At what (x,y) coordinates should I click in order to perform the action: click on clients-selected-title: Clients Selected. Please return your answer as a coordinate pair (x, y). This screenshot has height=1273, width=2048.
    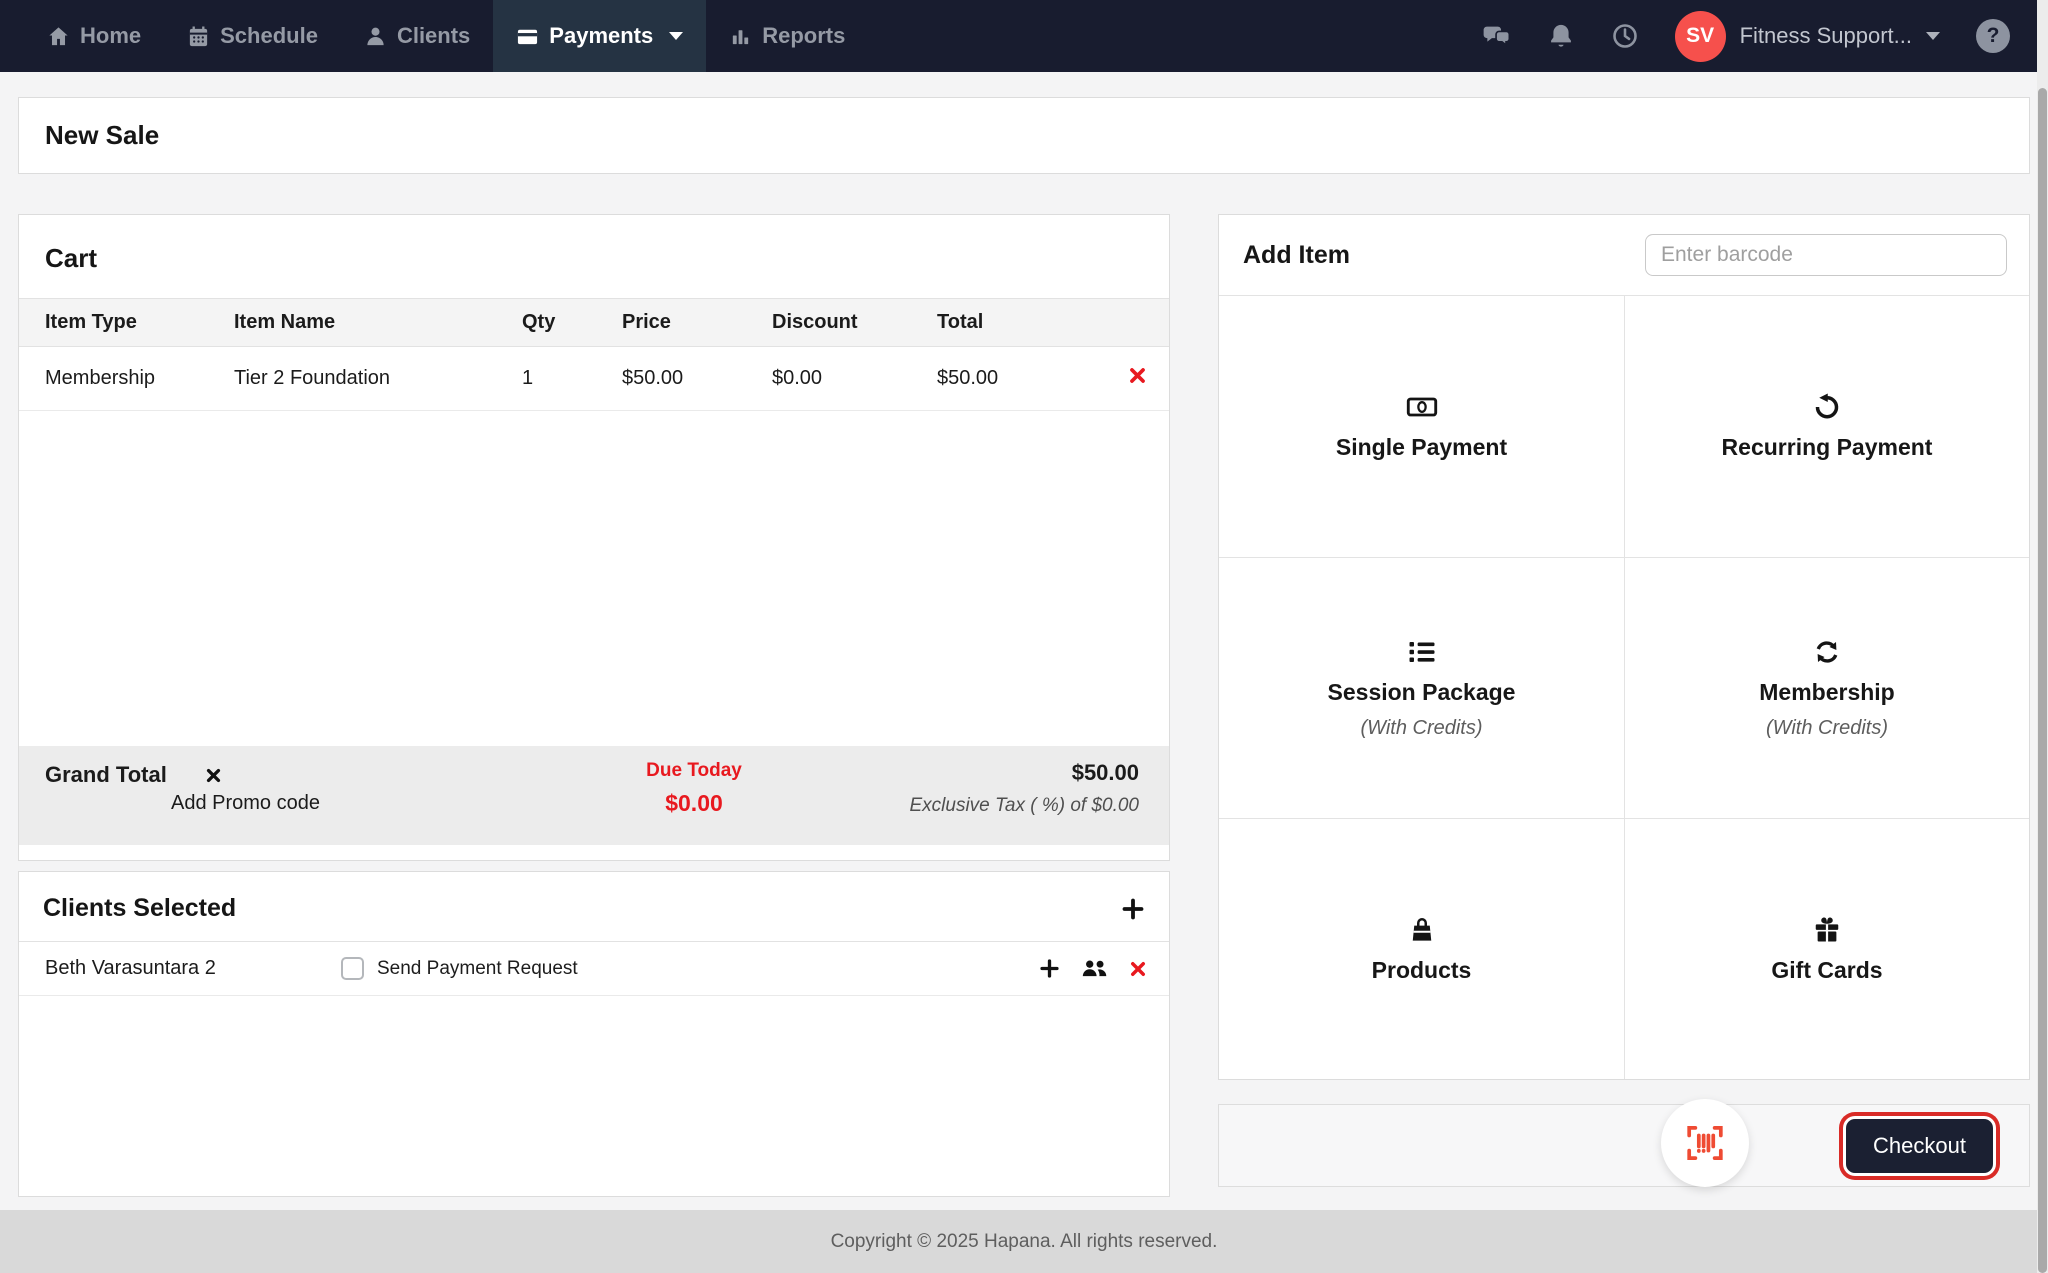
    Looking at the image, I should click on (140, 908).